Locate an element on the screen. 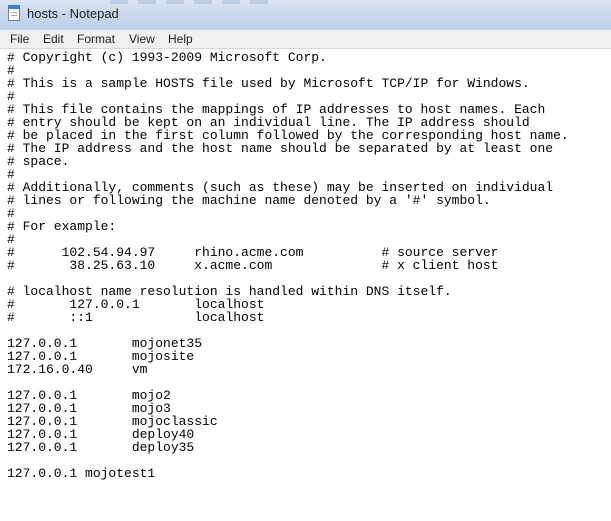 This screenshot has height=521, width=611. background-tab-strip is located at coordinates (190, 2).